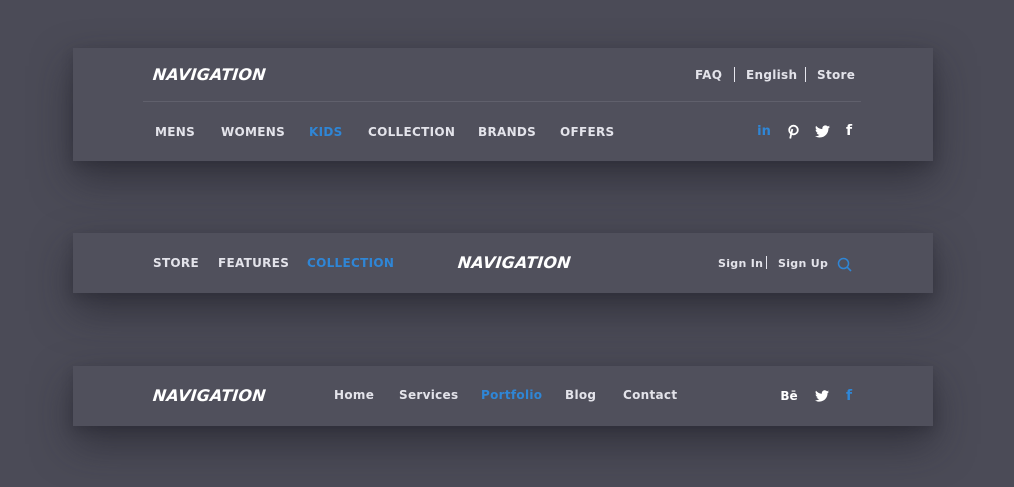 The image size is (1014, 487). What do you see at coordinates (253, 132) in the screenshot?
I see `menu-item-womens: WOMENS` at bounding box center [253, 132].